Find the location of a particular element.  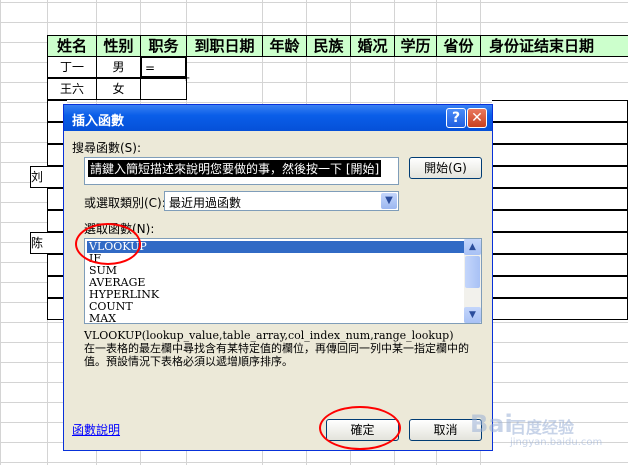

watermark-url: jingyan.baidu.com is located at coordinates (556, 442).